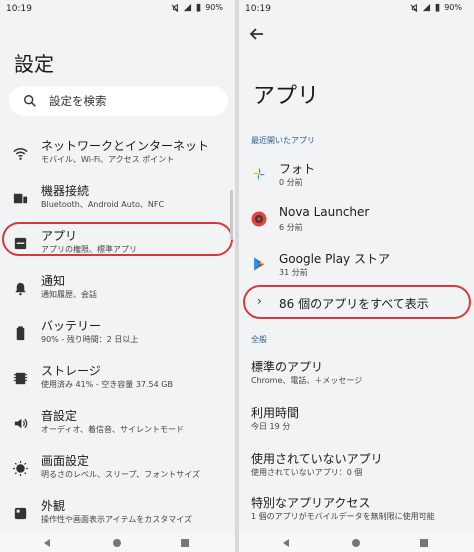  Describe the element at coordinates (259, 339) in the screenshot. I see `general-header: 全般` at that location.